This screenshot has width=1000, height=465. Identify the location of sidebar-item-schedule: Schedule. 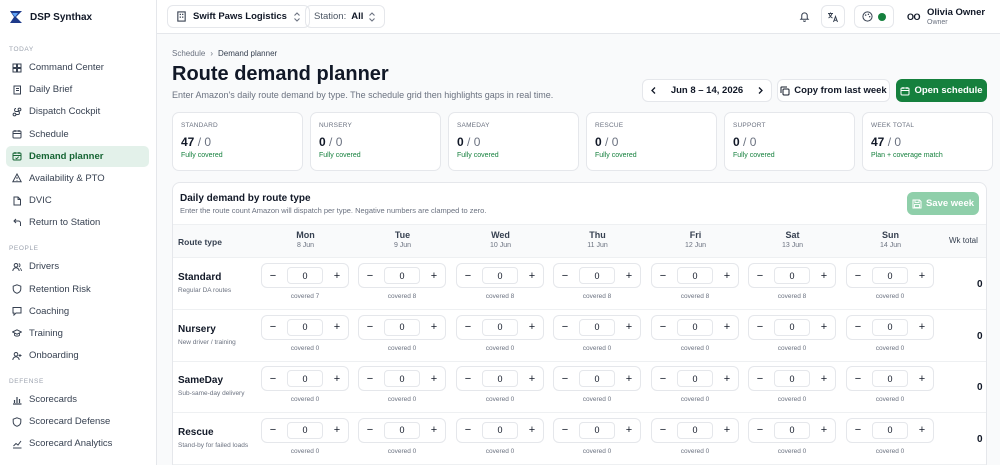
(77, 134).